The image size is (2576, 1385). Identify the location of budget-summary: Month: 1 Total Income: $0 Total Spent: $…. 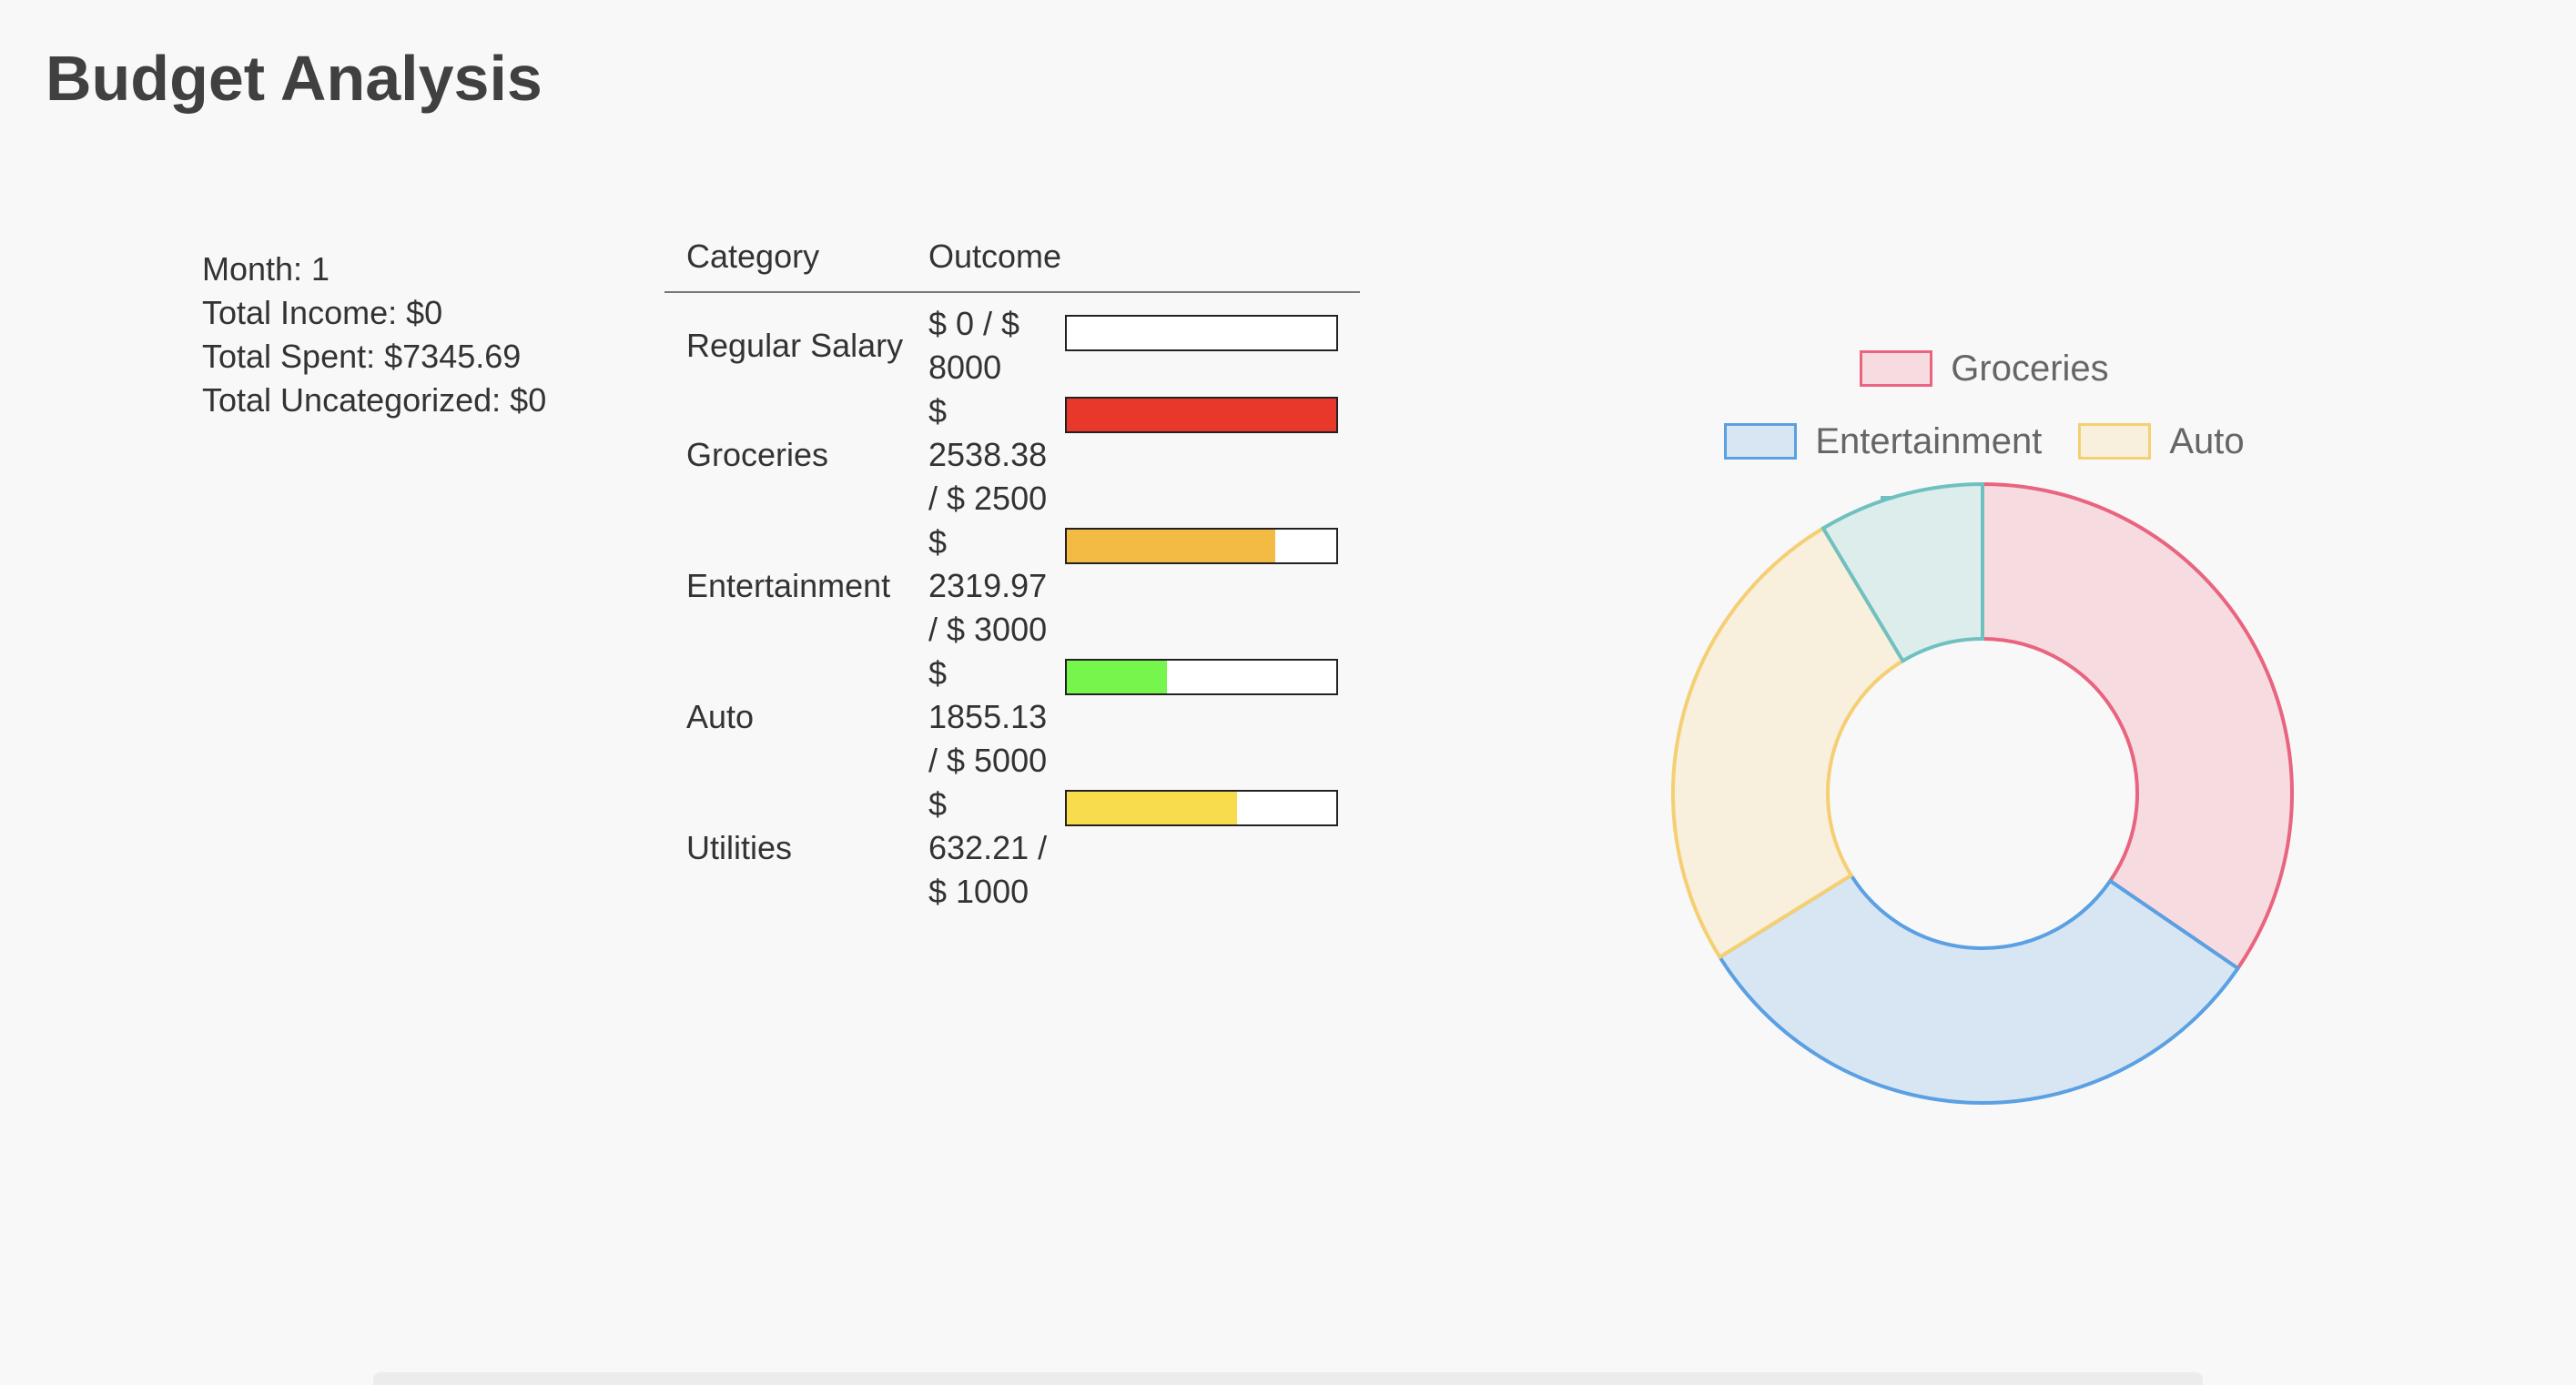
(374, 335).